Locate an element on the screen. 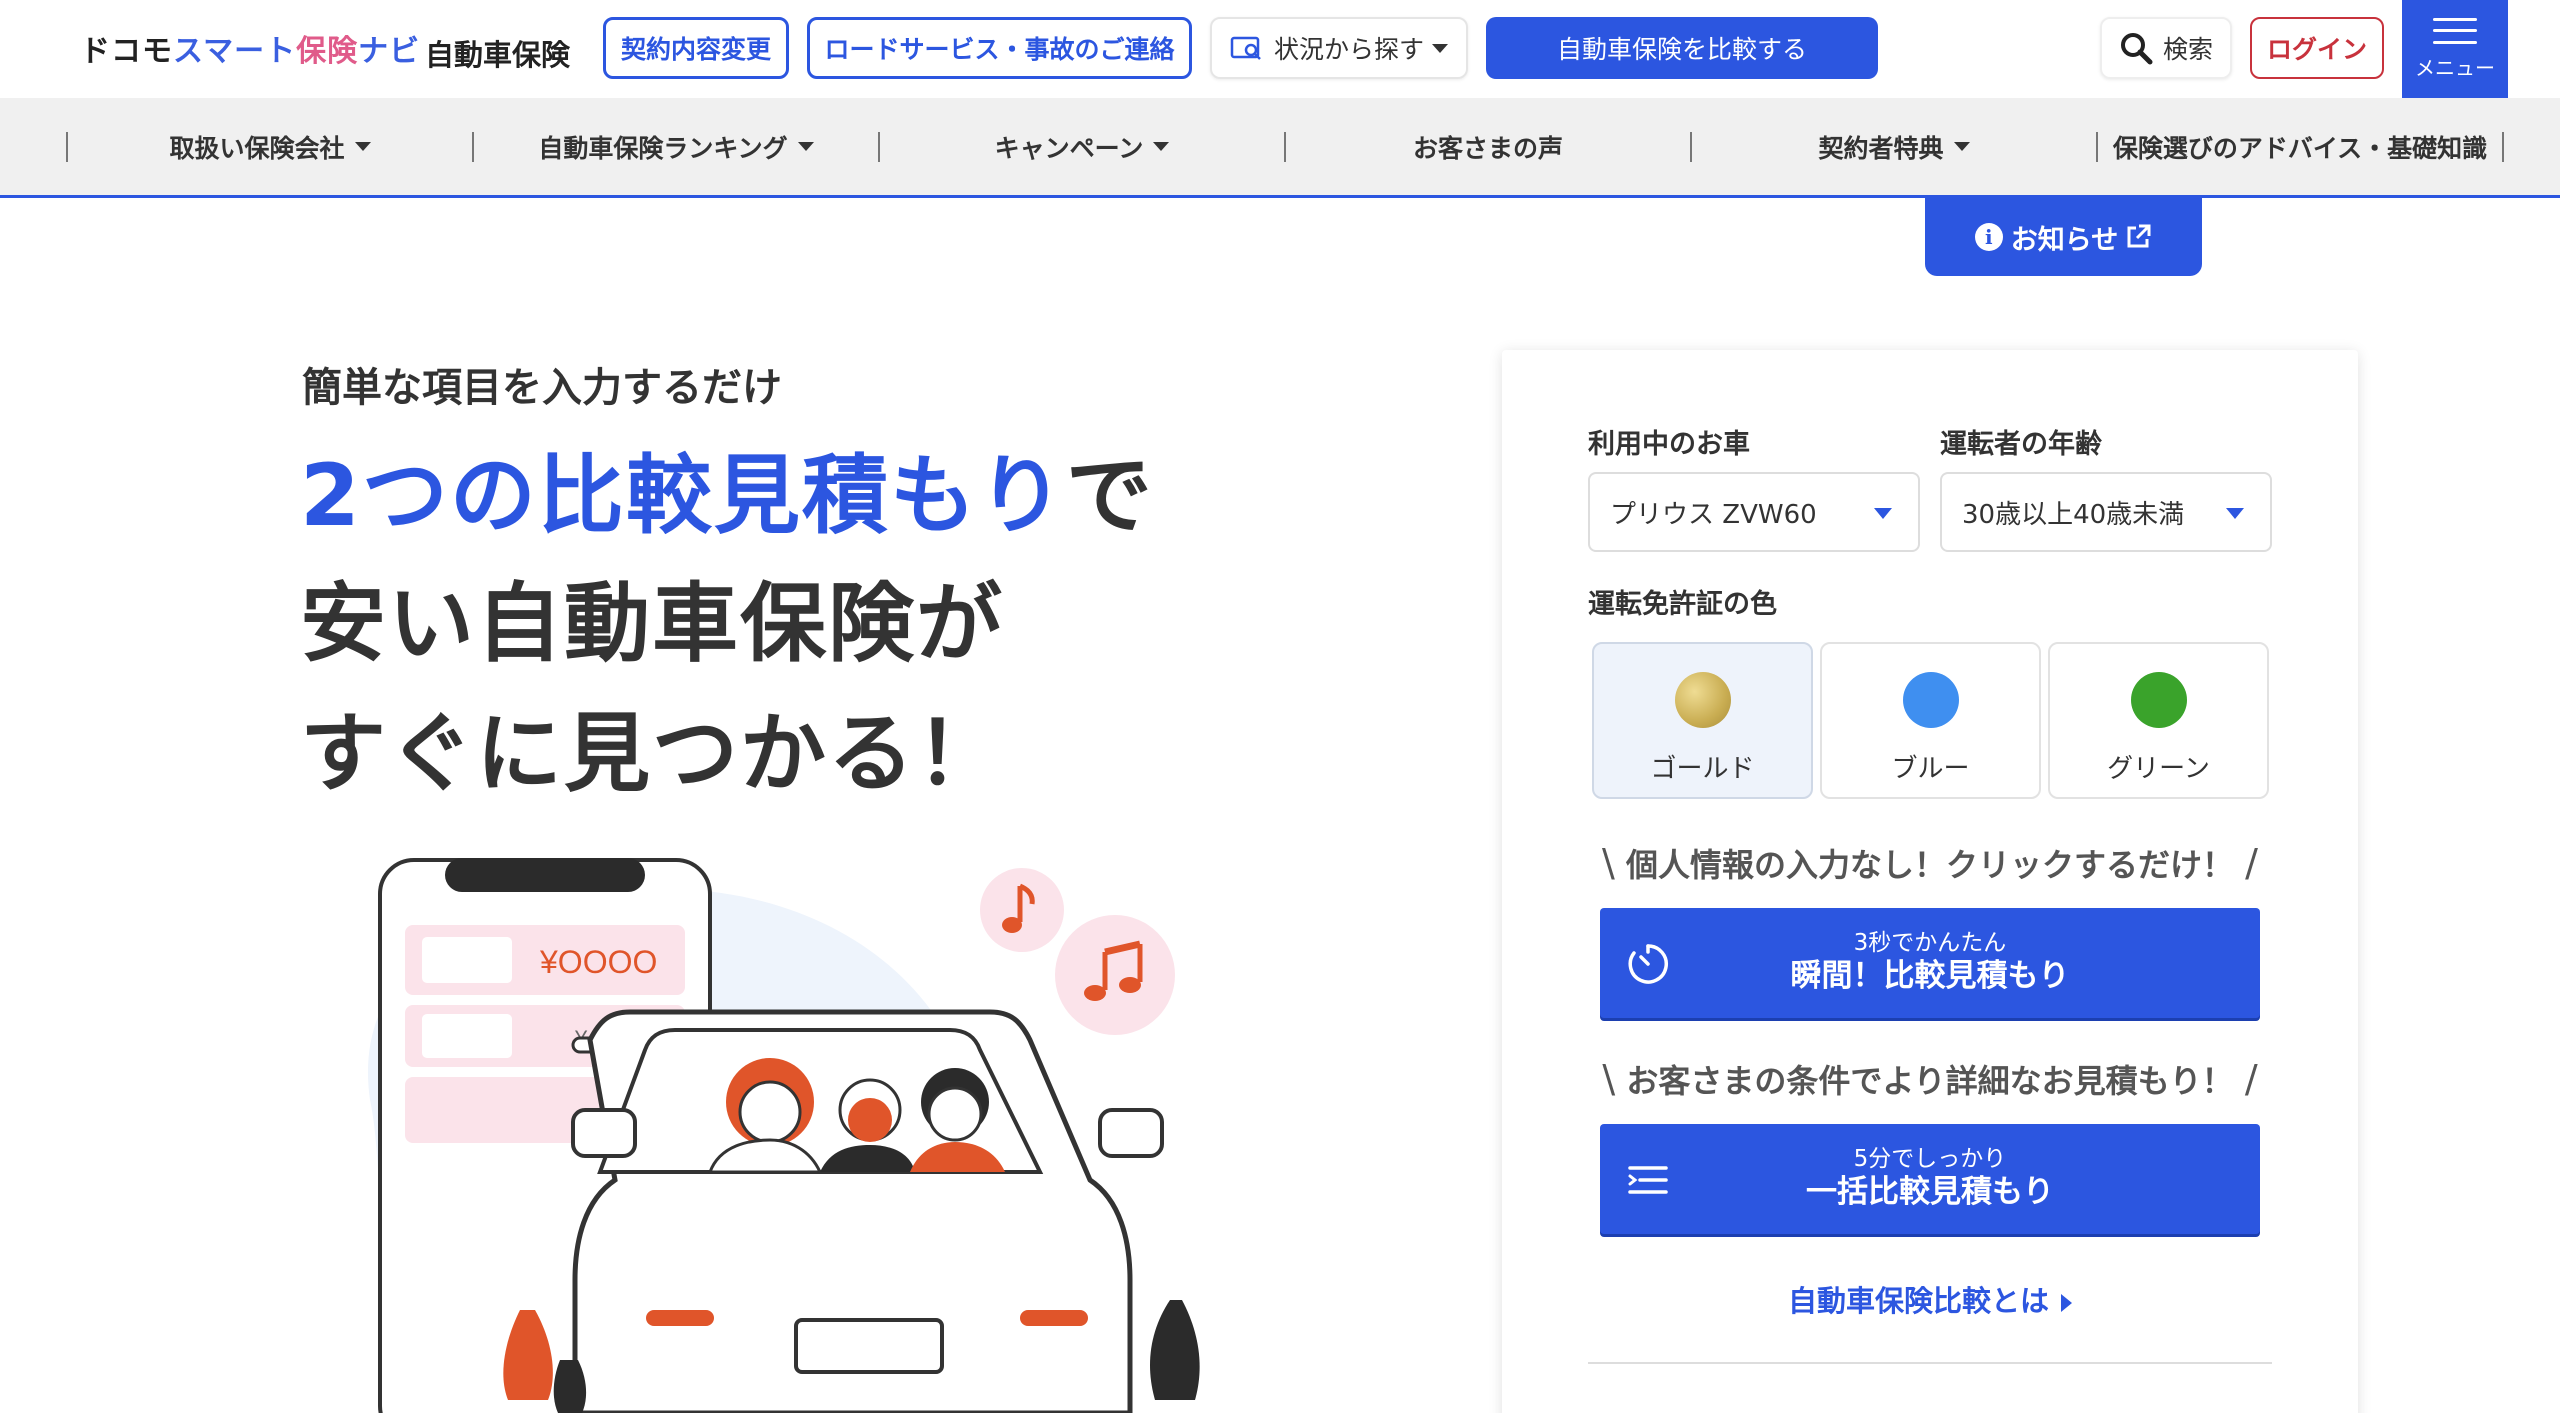 The width and height of the screenshot is (2560, 1413). license-option-label: ゴールド is located at coordinates (1702, 769).